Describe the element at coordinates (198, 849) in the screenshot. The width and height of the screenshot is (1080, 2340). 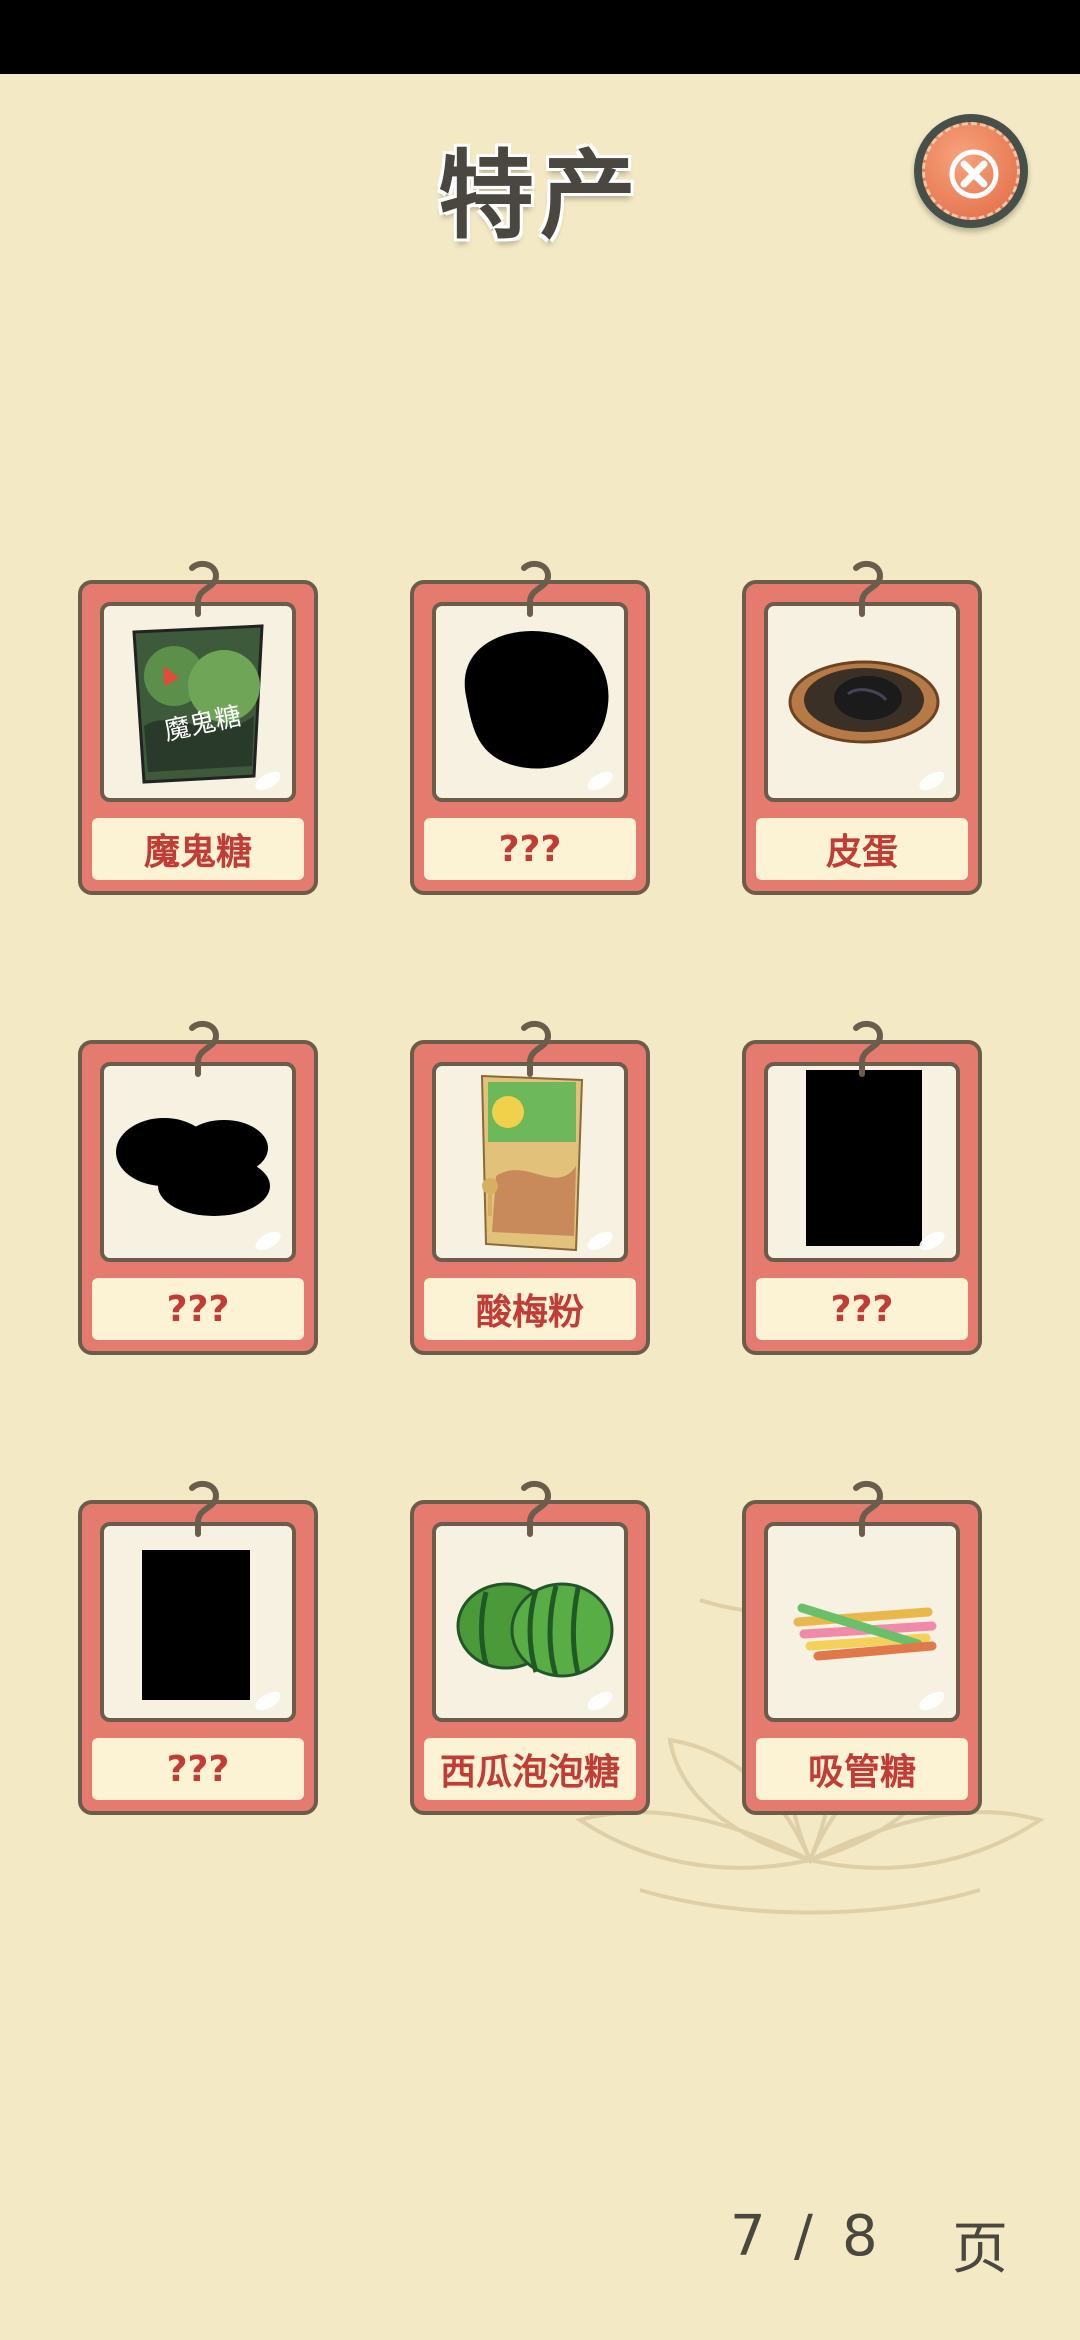
I see `card-label: 魔鬼糖` at that location.